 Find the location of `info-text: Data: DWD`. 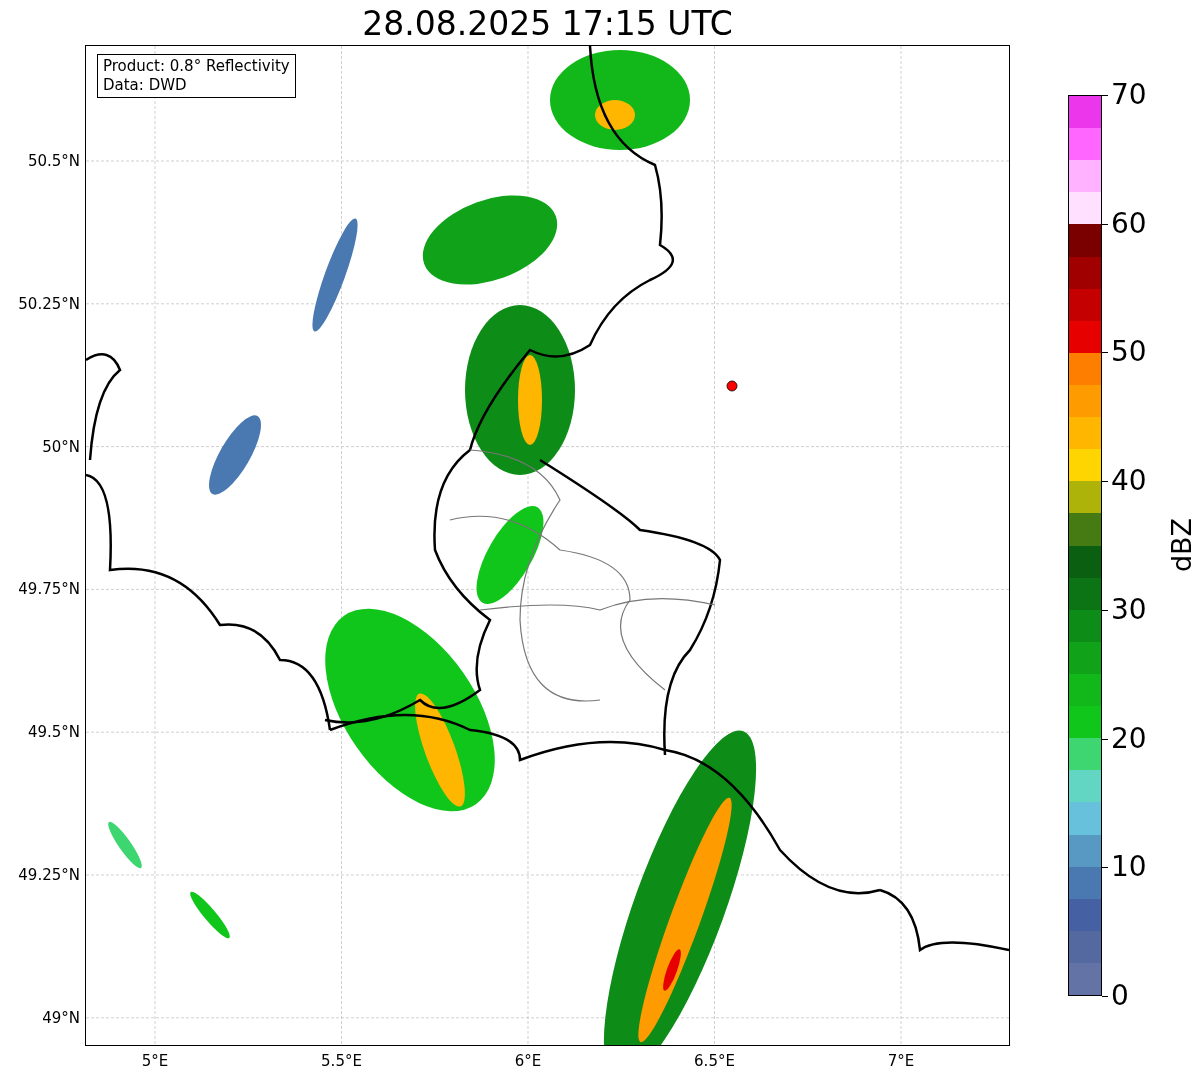

info-text: Data: DWD is located at coordinates (145, 85).